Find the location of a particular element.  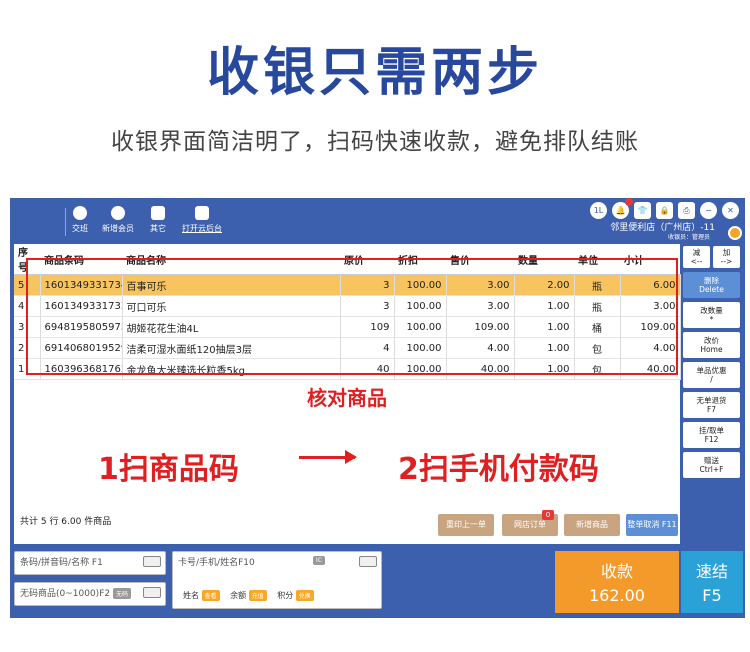

lock-icon: 🔒 is located at coordinates (664, 210).